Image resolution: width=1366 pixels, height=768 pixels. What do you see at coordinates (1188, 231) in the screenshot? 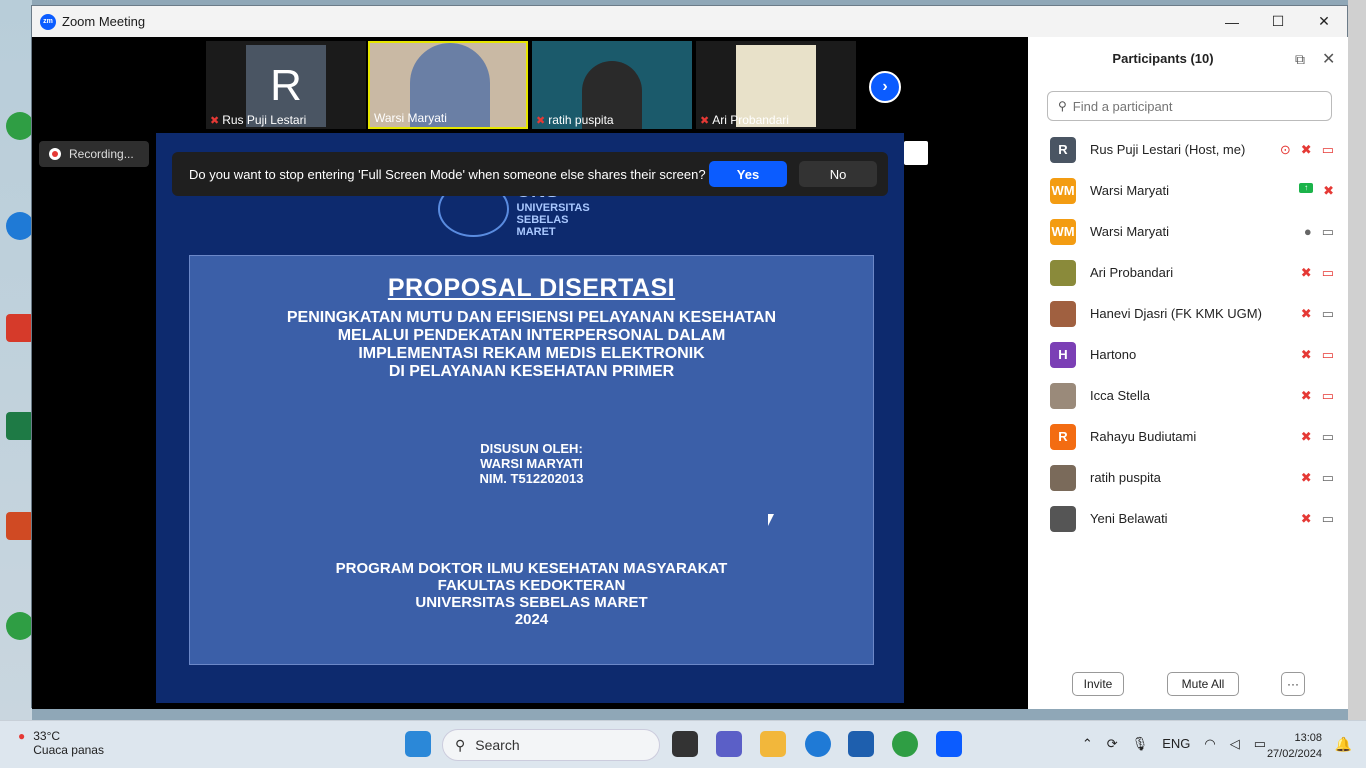
I see `participant-row: WM Warsi Maryati ● ▭` at bounding box center [1188, 231].